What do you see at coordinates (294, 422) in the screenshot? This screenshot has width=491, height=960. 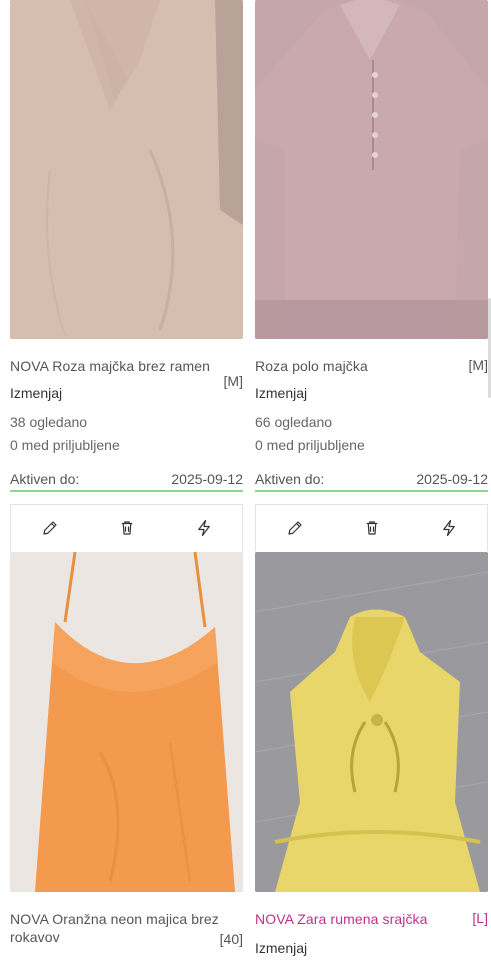 I see `listing-views: 66 ogledano` at bounding box center [294, 422].